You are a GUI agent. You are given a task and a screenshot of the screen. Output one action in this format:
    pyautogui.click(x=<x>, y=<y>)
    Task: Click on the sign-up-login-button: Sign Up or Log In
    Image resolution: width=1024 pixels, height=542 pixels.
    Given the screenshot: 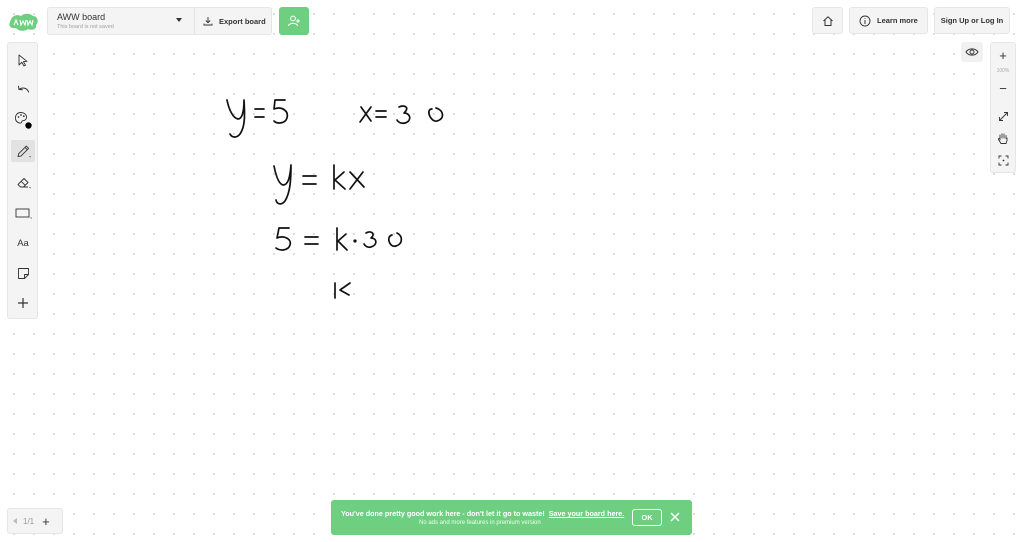 What is the action you would take?
    pyautogui.click(x=972, y=20)
    